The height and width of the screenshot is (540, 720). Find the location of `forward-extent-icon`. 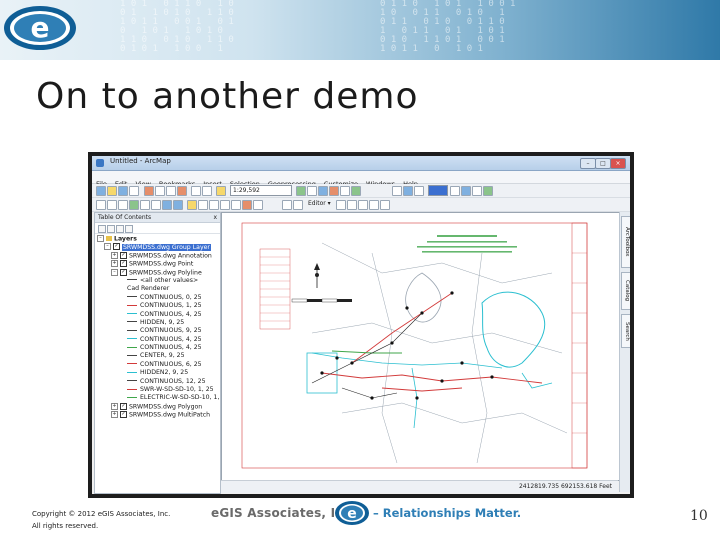

forward-extent-icon is located at coordinates (178, 205).